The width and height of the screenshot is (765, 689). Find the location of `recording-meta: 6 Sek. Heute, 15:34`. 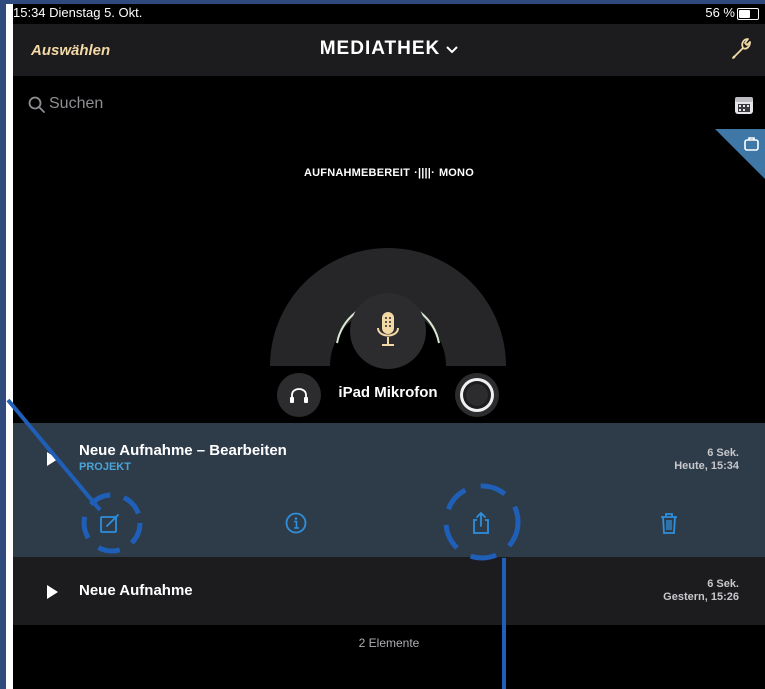

recording-meta: 6 Sek. Heute, 15:34 is located at coordinates (706, 460).